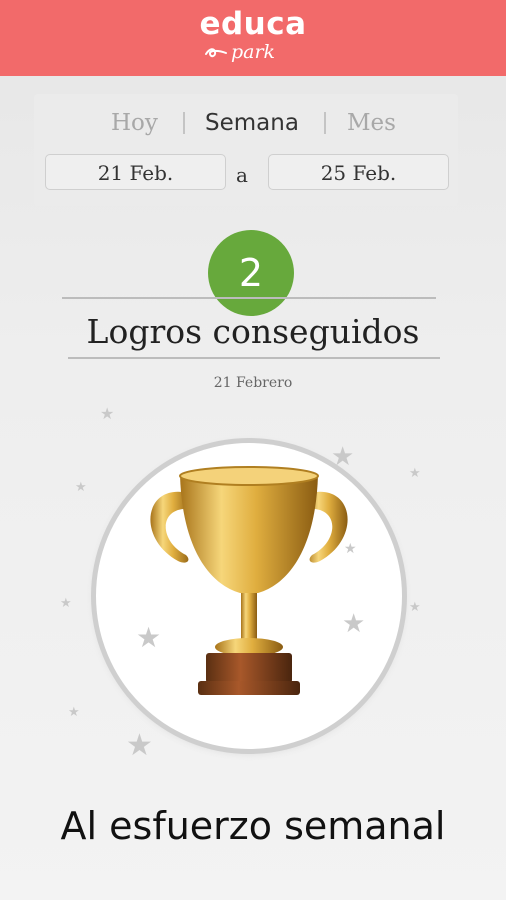  I want to click on achievement-caption: Al esfuerzo semanal, so click(253, 826).